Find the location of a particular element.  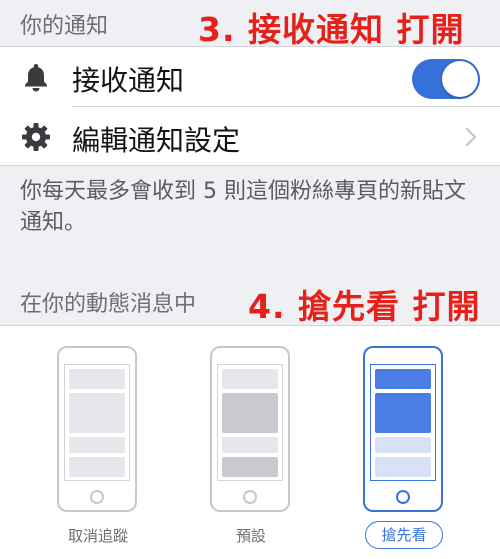

edit-notification-settings-row: 編輯通知設定 is located at coordinates (250, 137).